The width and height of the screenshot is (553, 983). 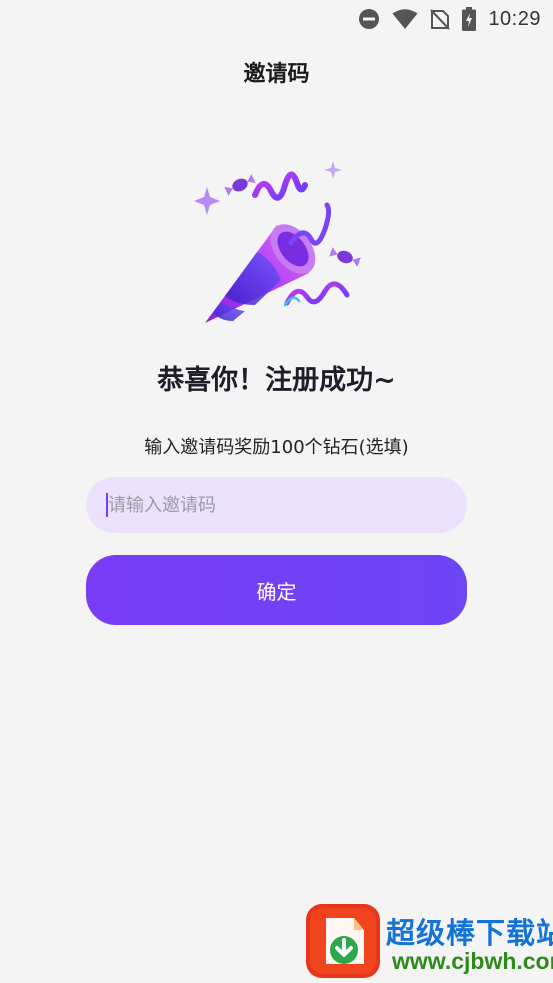 What do you see at coordinates (405, 19) in the screenshot?
I see `wifi-icon` at bounding box center [405, 19].